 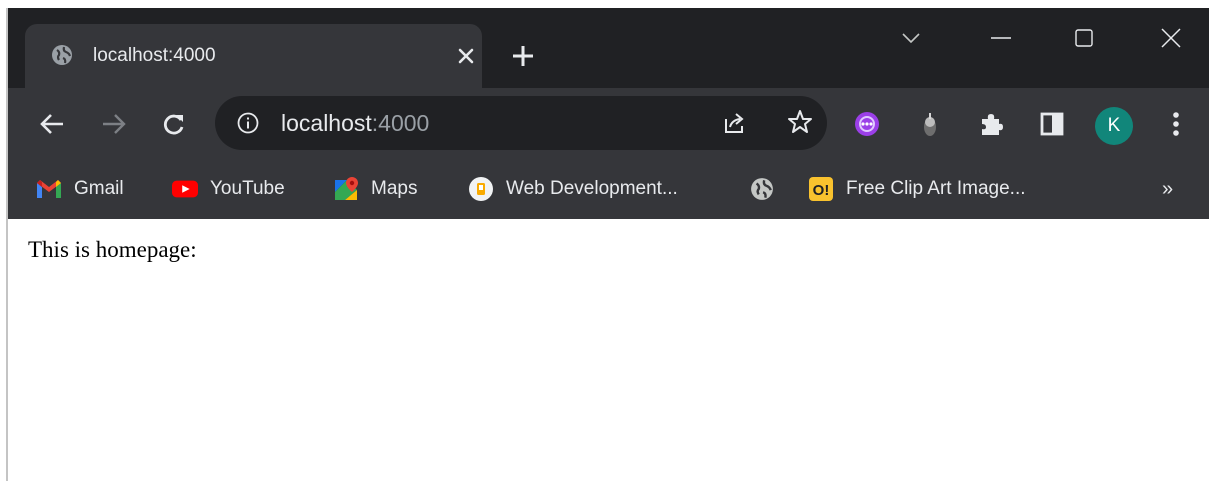 What do you see at coordinates (326, 123) in the screenshot?
I see `url-host: localhost` at bounding box center [326, 123].